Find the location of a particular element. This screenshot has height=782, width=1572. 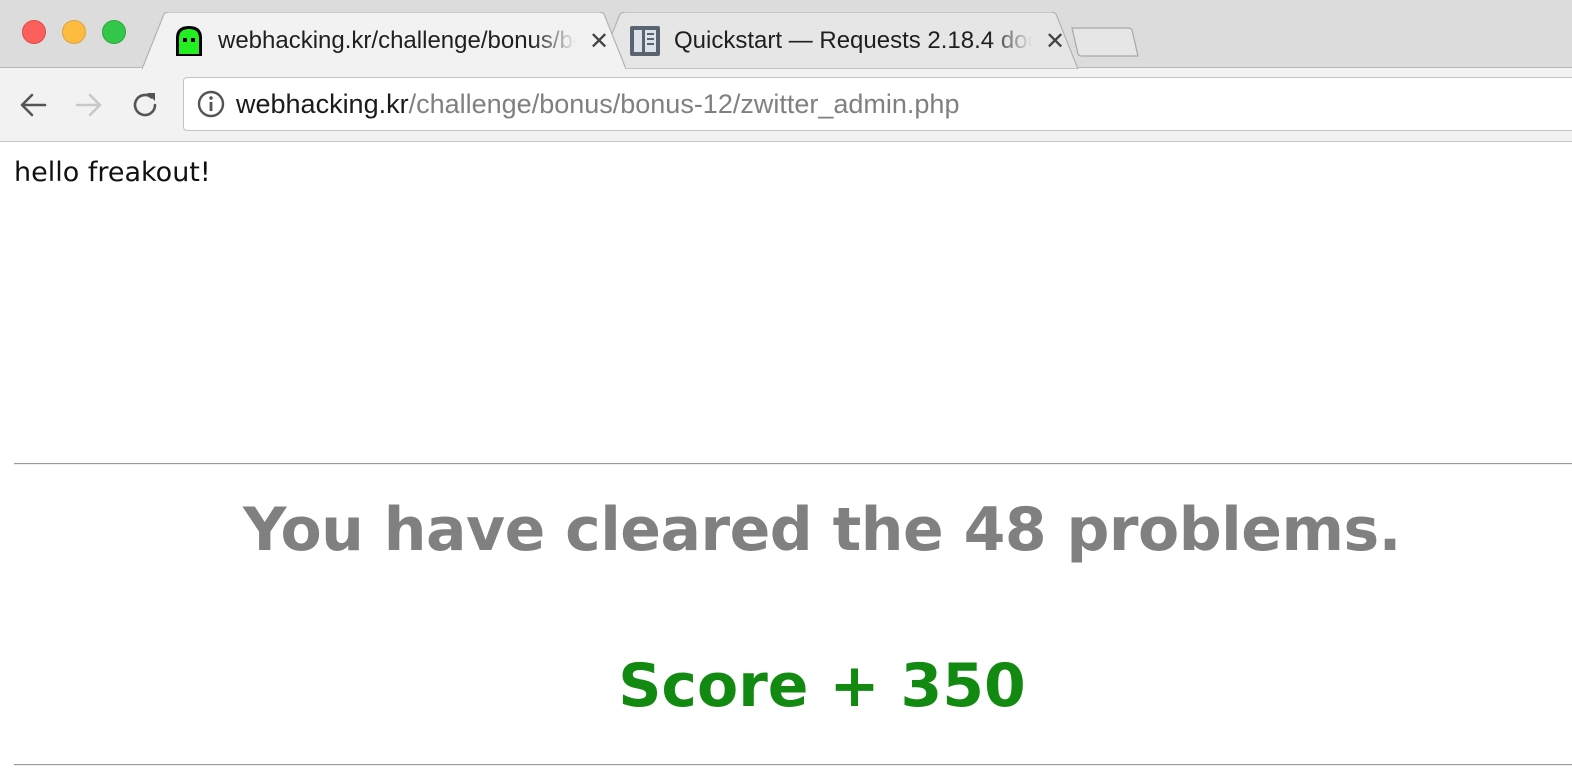

url-host: webhacking.kr is located at coordinates (322, 103).